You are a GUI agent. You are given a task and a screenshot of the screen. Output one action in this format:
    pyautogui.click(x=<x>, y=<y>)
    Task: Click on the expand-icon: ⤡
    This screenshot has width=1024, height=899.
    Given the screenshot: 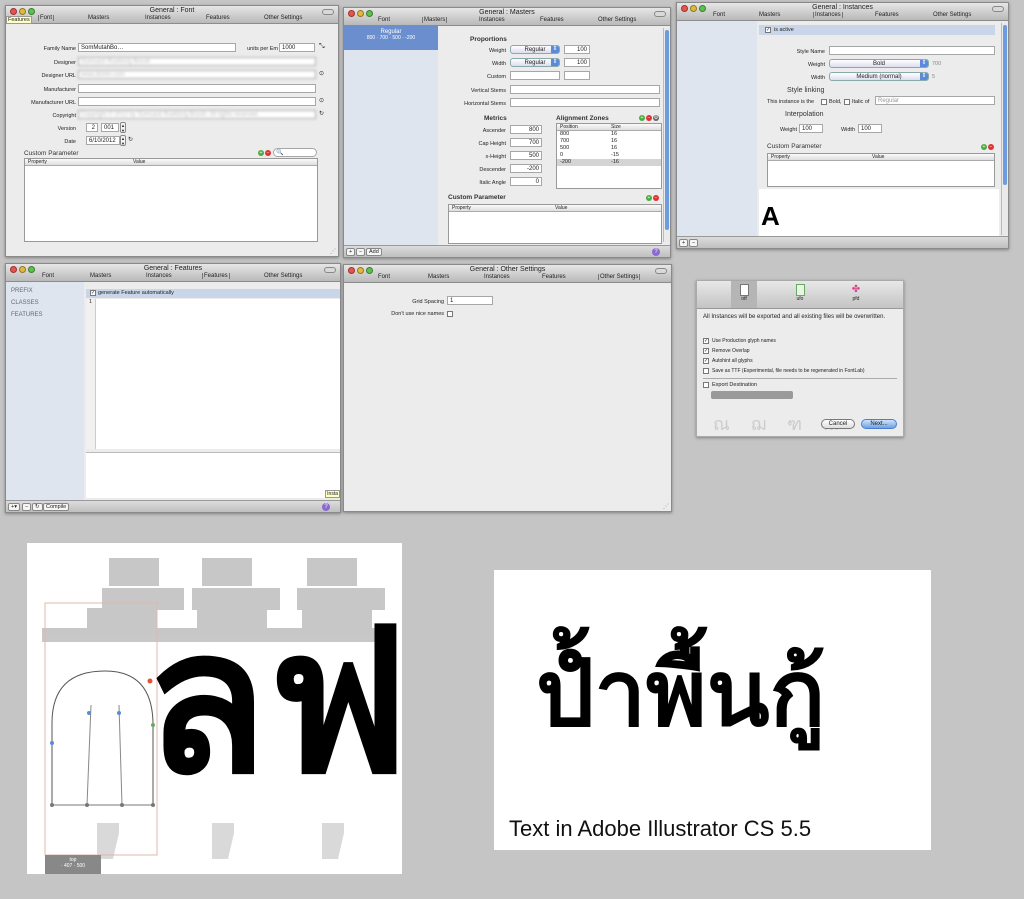 What is the action you would take?
    pyautogui.click(x=322, y=47)
    